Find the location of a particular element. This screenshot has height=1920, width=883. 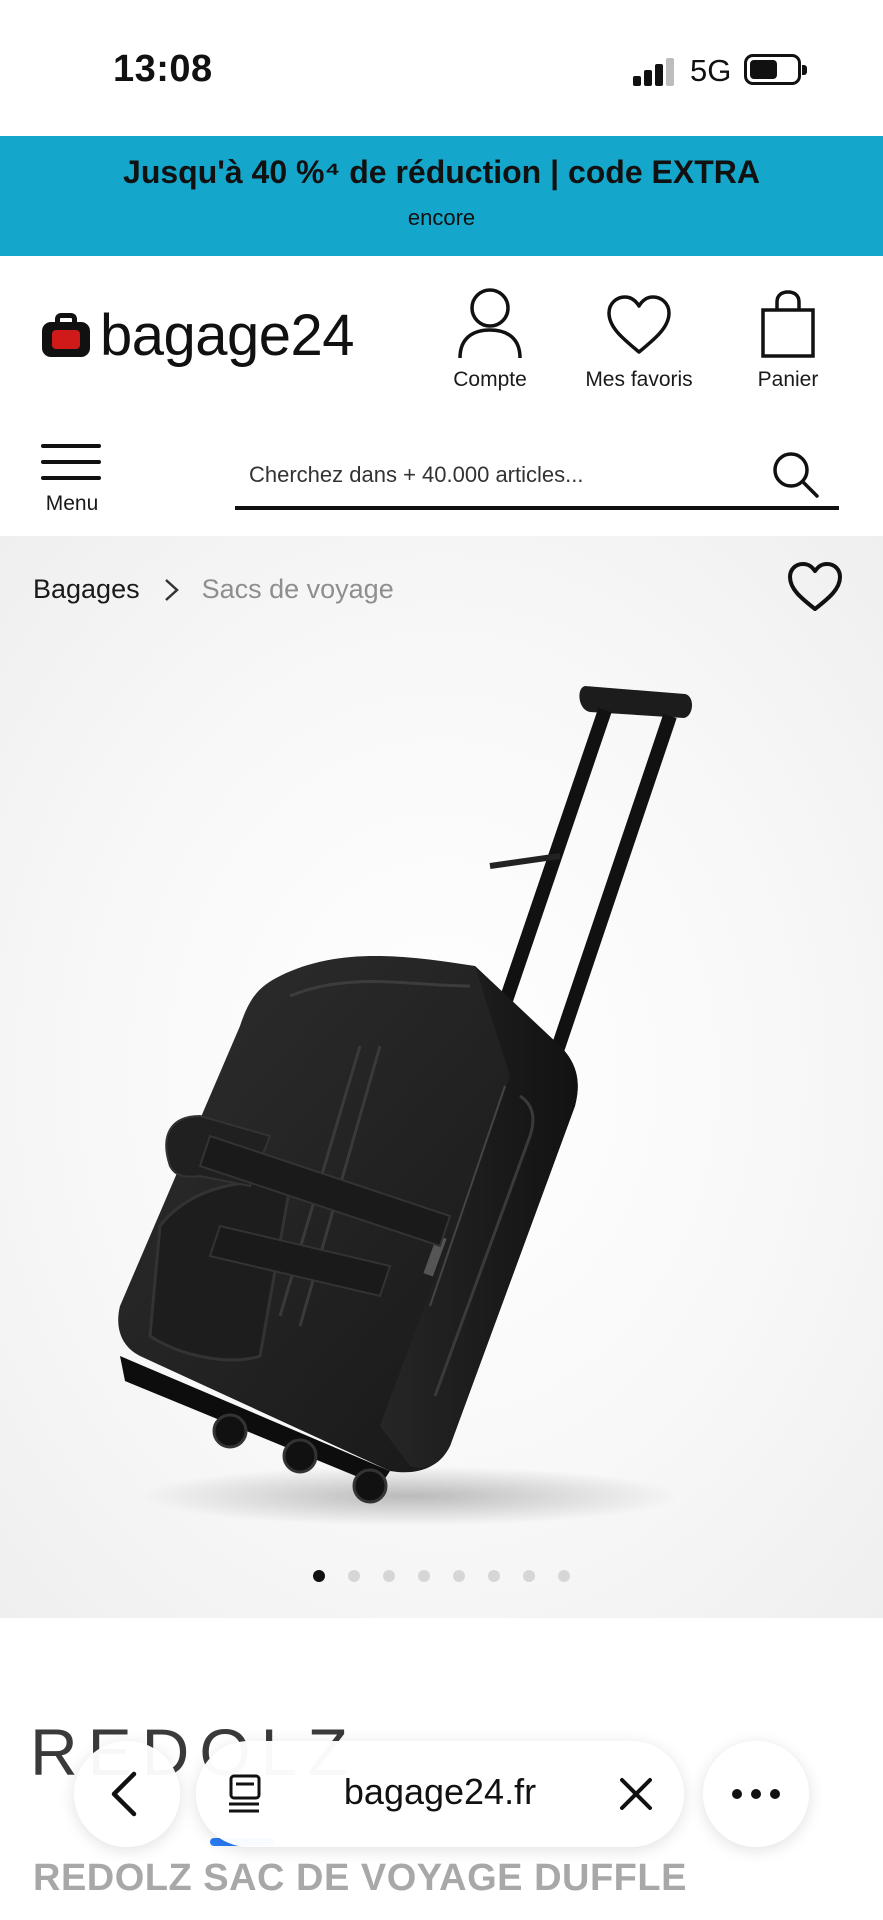

network-type: 5G is located at coordinates (711, 70).